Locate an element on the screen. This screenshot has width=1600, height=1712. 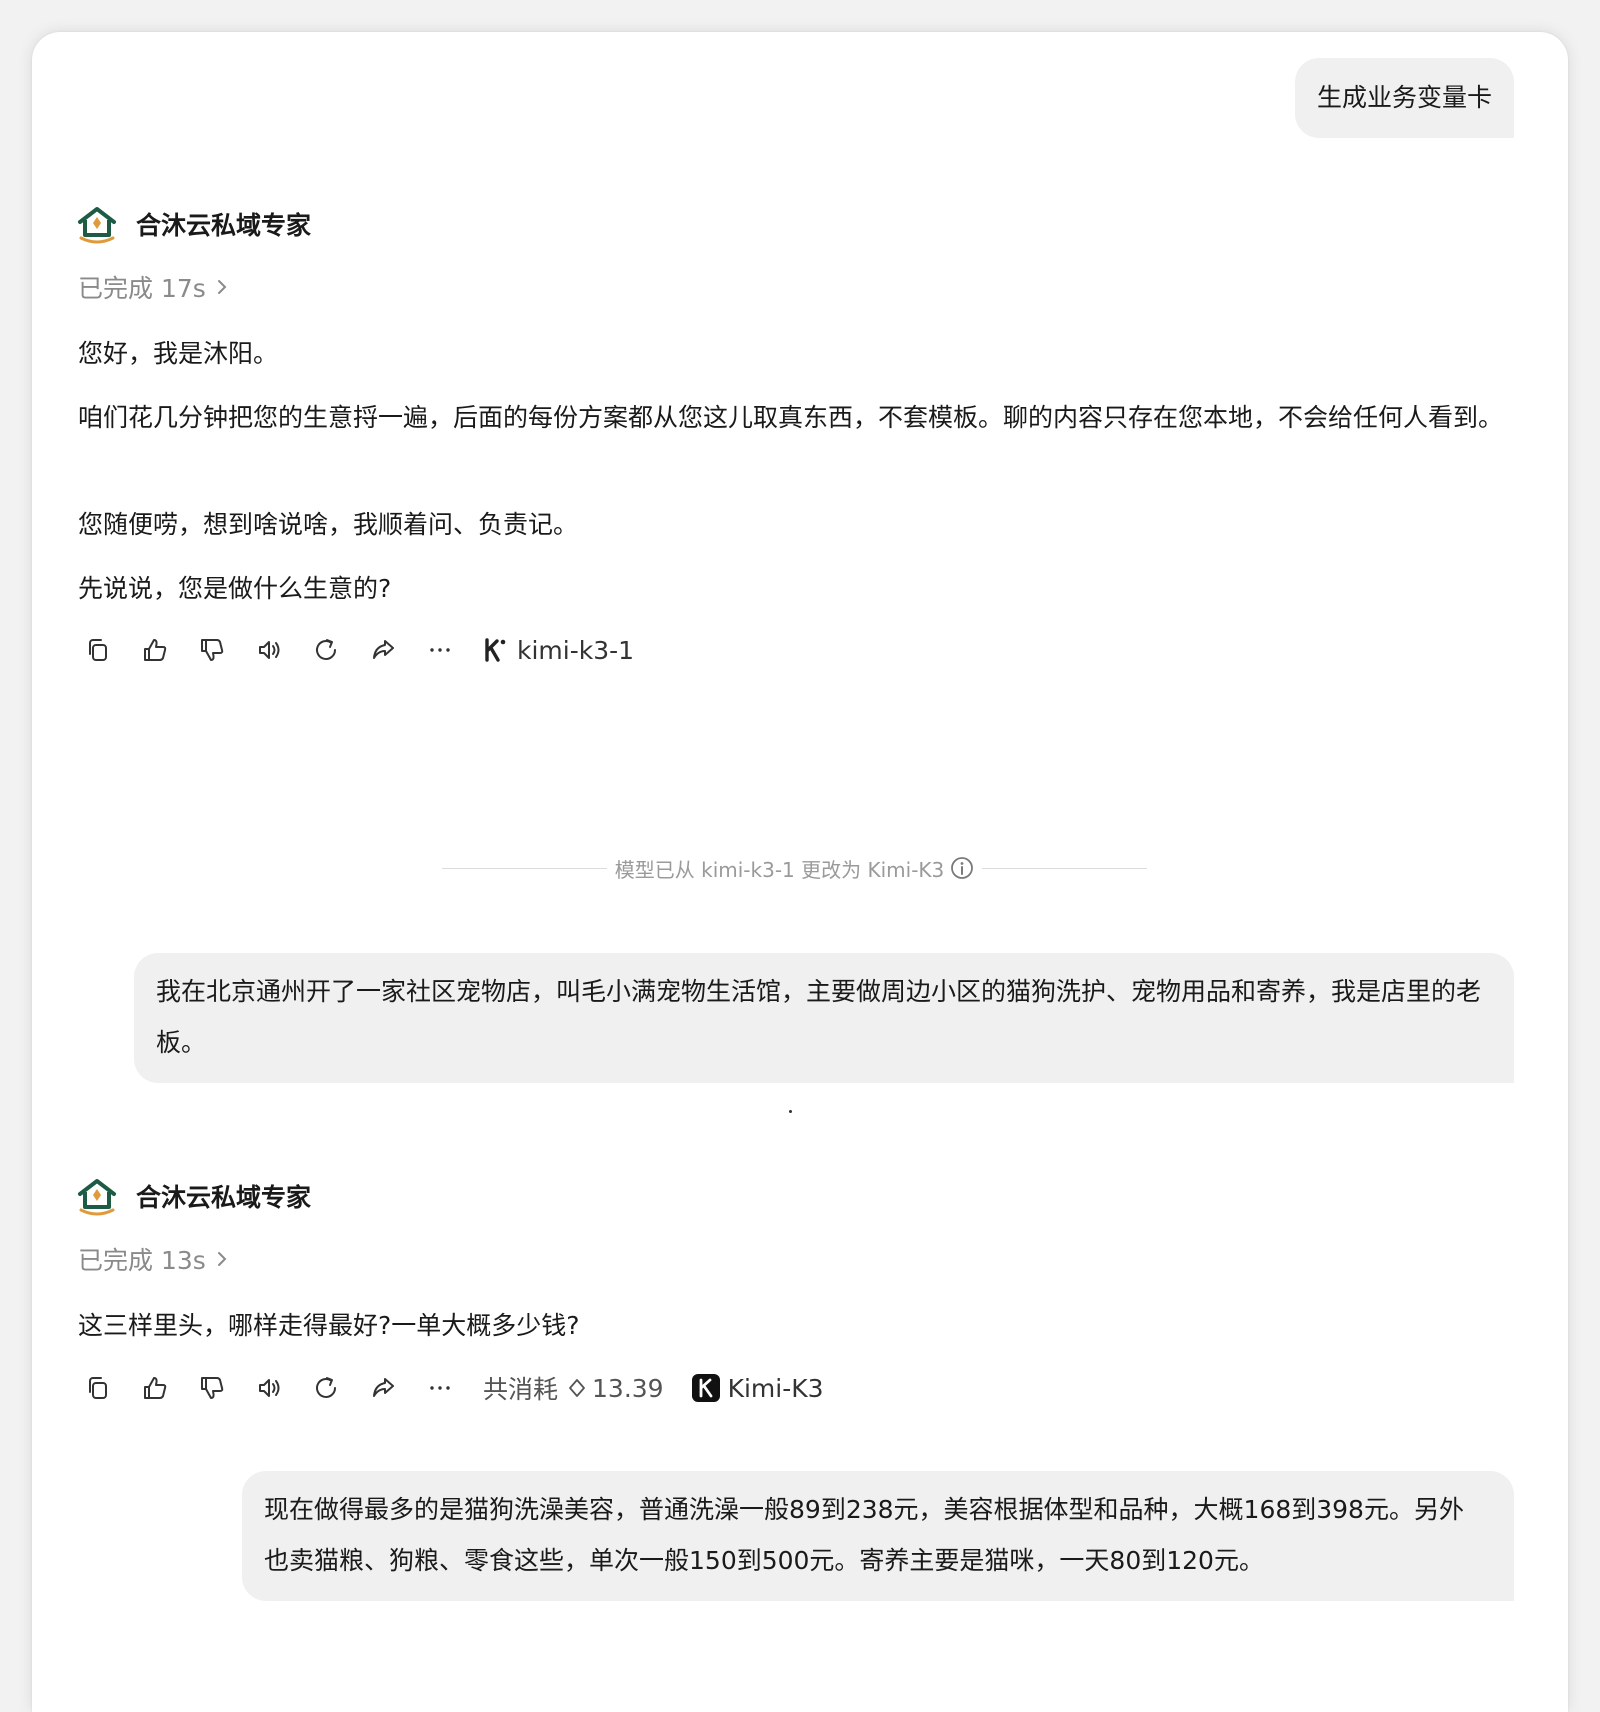
status-label: 已完成 17s is located at coordinates (142, 288).